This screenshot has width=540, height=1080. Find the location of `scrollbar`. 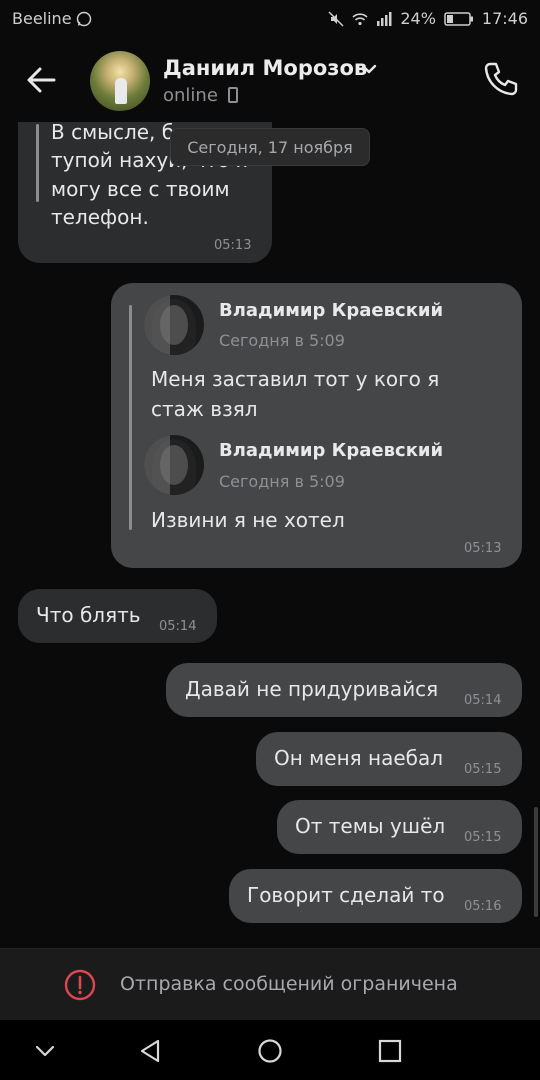

scrollbar is located at coordinates (536, 862).